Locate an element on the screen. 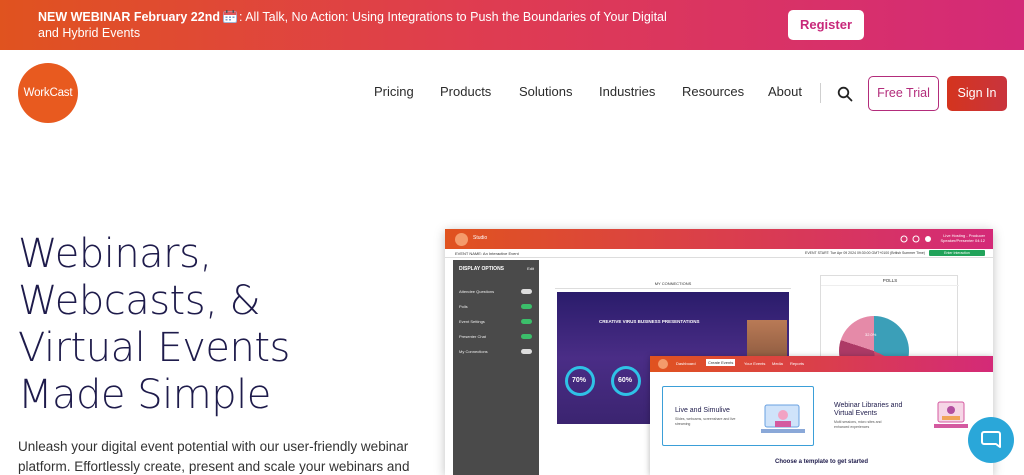 Image resolution: width=1024 pixels, height=475 pixels. nav-industries: Industries is located at coordinates (627, 91).